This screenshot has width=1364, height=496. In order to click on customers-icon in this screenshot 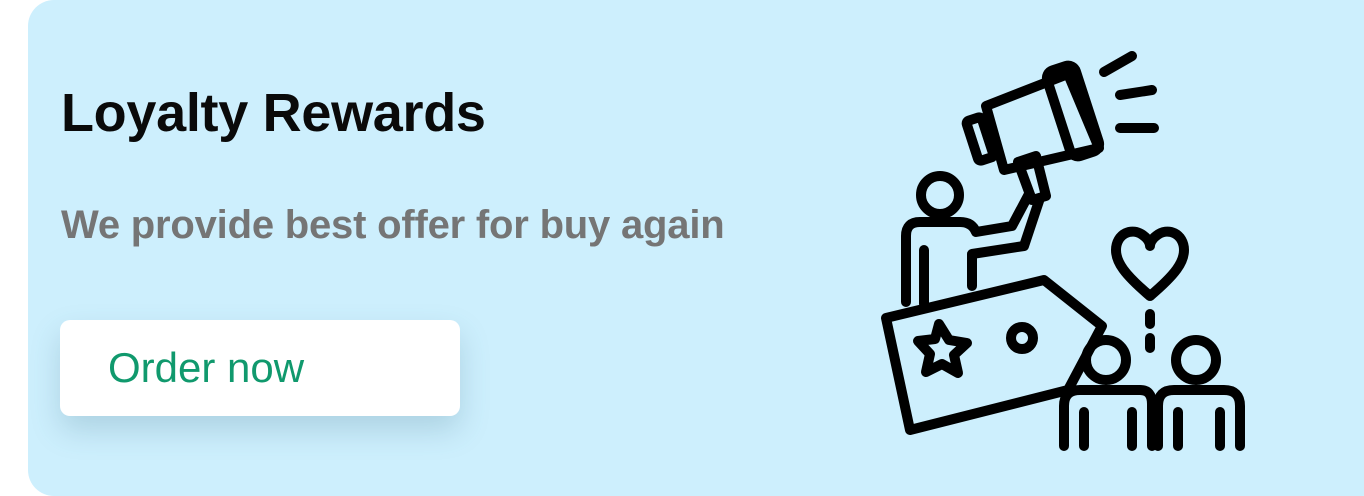, I will do `click(1152, 393)`.